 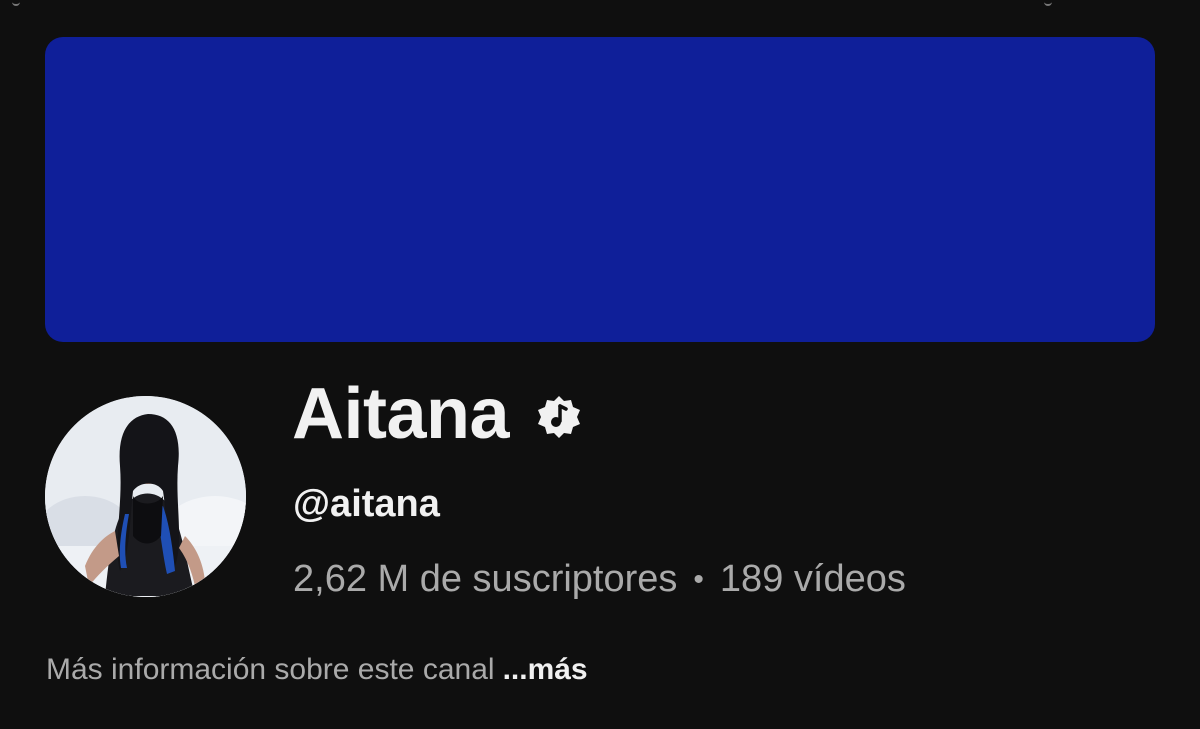 I want to click on back-icon-edge, so click(x=16, y=3).